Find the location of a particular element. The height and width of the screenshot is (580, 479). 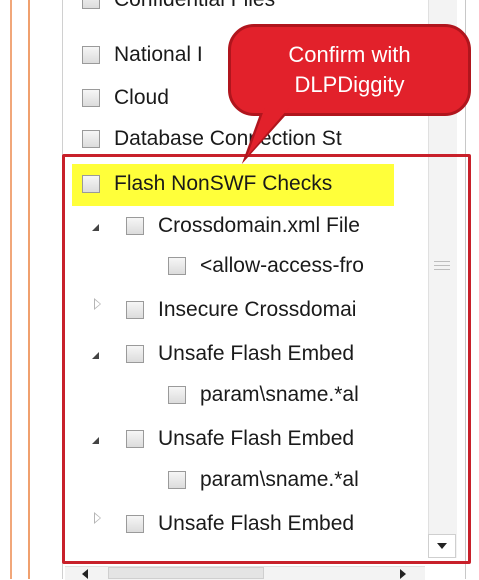

tree-item-label: Cloud is located at coordinates (141, 97).